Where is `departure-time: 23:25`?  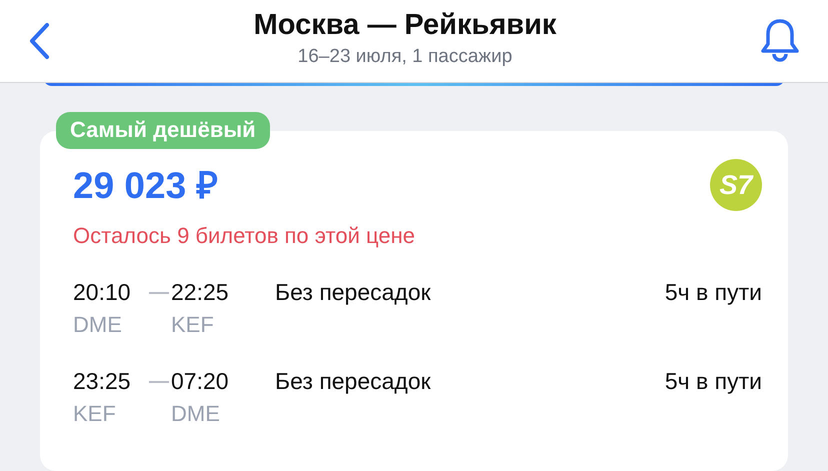
departure-time: 23:25 is located at coordinates (102, 381).